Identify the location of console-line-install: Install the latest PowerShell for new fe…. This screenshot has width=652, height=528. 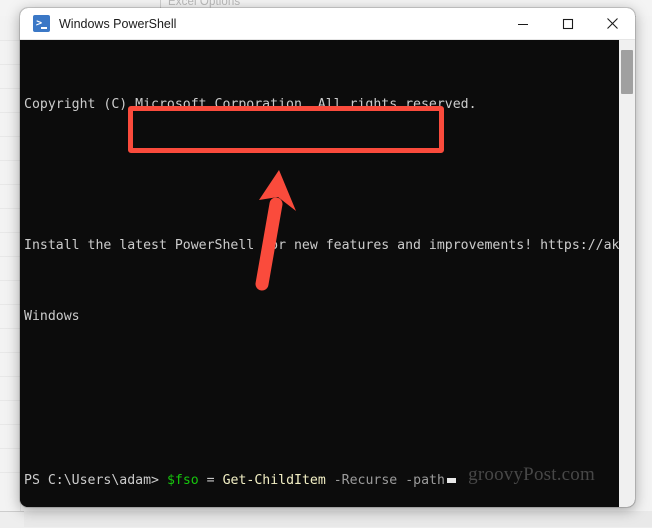
(329, 245).